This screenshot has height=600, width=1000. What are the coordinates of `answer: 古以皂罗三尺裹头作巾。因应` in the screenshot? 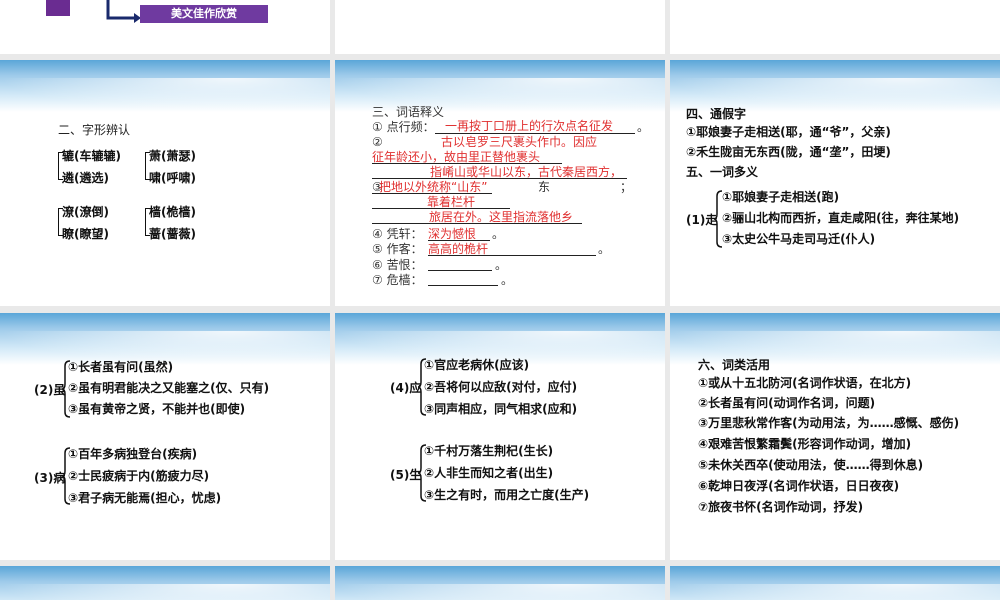 It's located at (519, 142).